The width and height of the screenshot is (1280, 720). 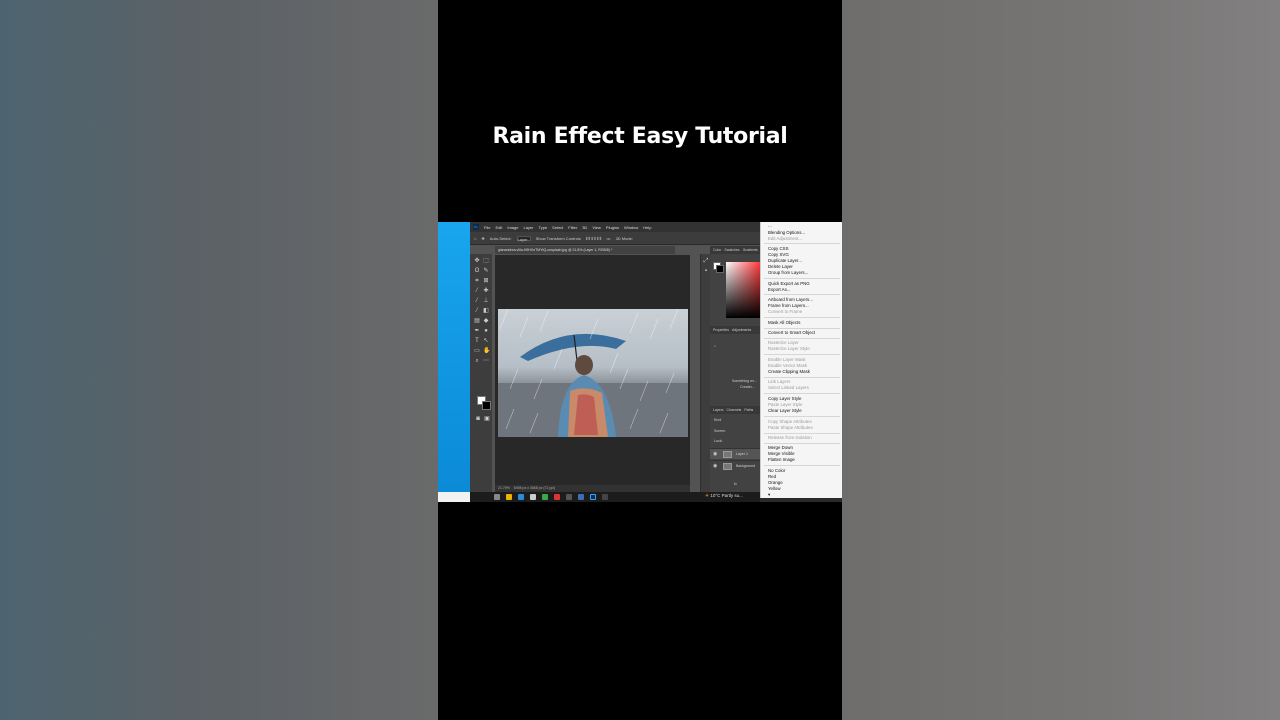 I want to click on path-select-icon: ↖, so click(x=486, y=341).